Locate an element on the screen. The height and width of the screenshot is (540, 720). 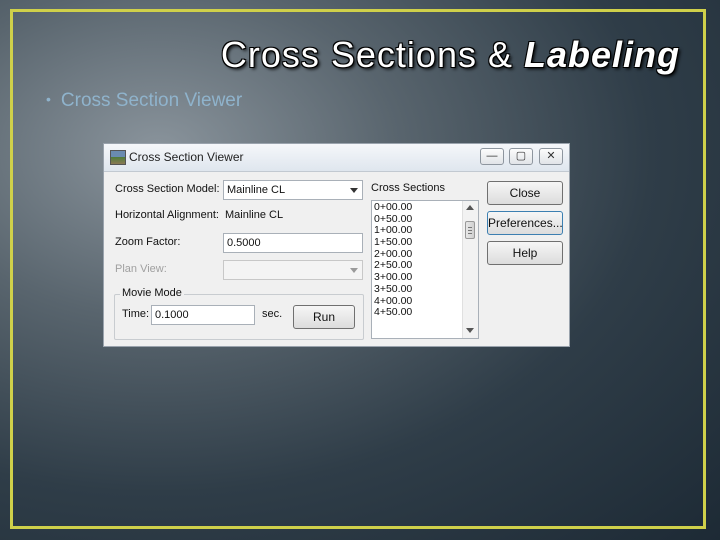
model-dropdown: Mainline CL is located at coordinates (293, 190).